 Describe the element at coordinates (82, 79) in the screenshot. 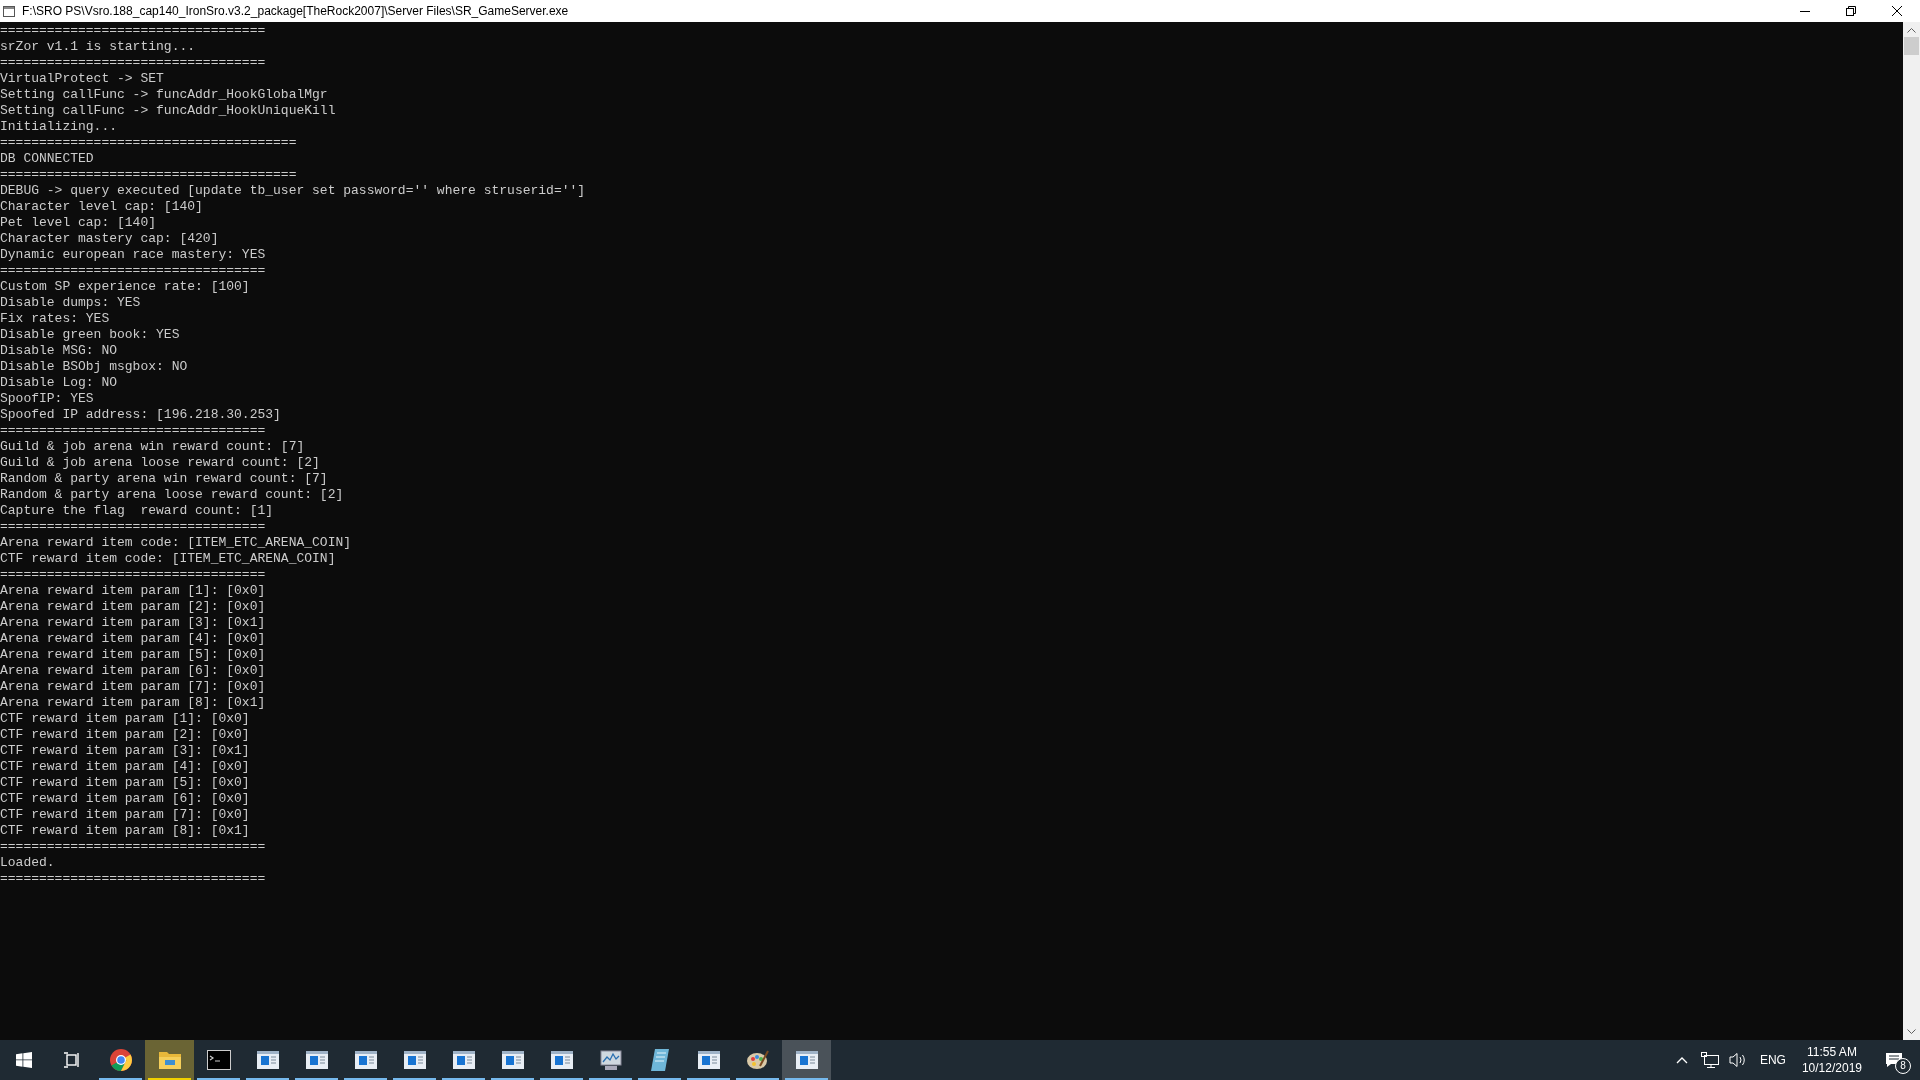

I see `console-line: VirtualProtect -> SET` at that location.